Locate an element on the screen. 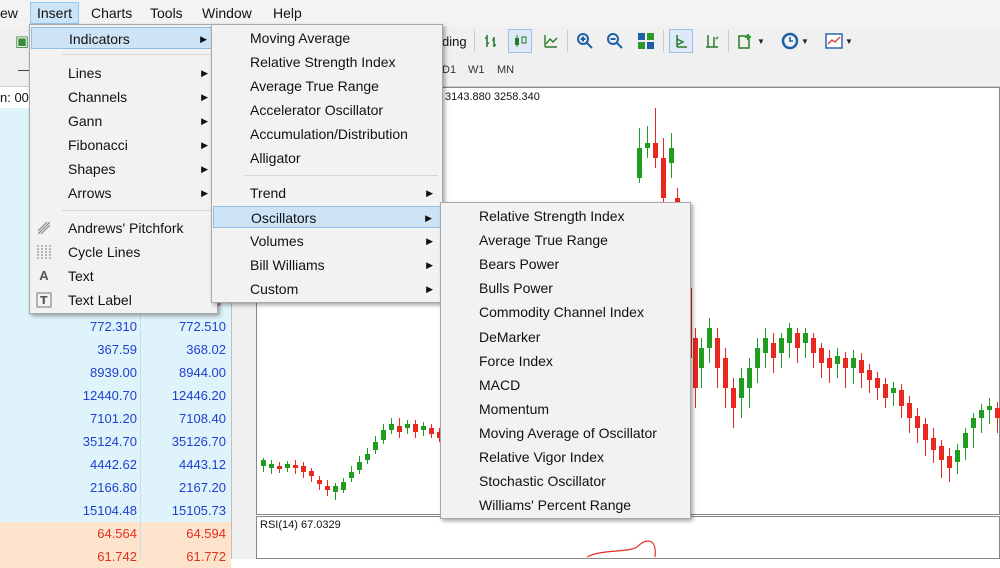 Image resolution: width=1000 pixels, height=568 pixels. zoom-in-icon is located at coordinates (585, 41).